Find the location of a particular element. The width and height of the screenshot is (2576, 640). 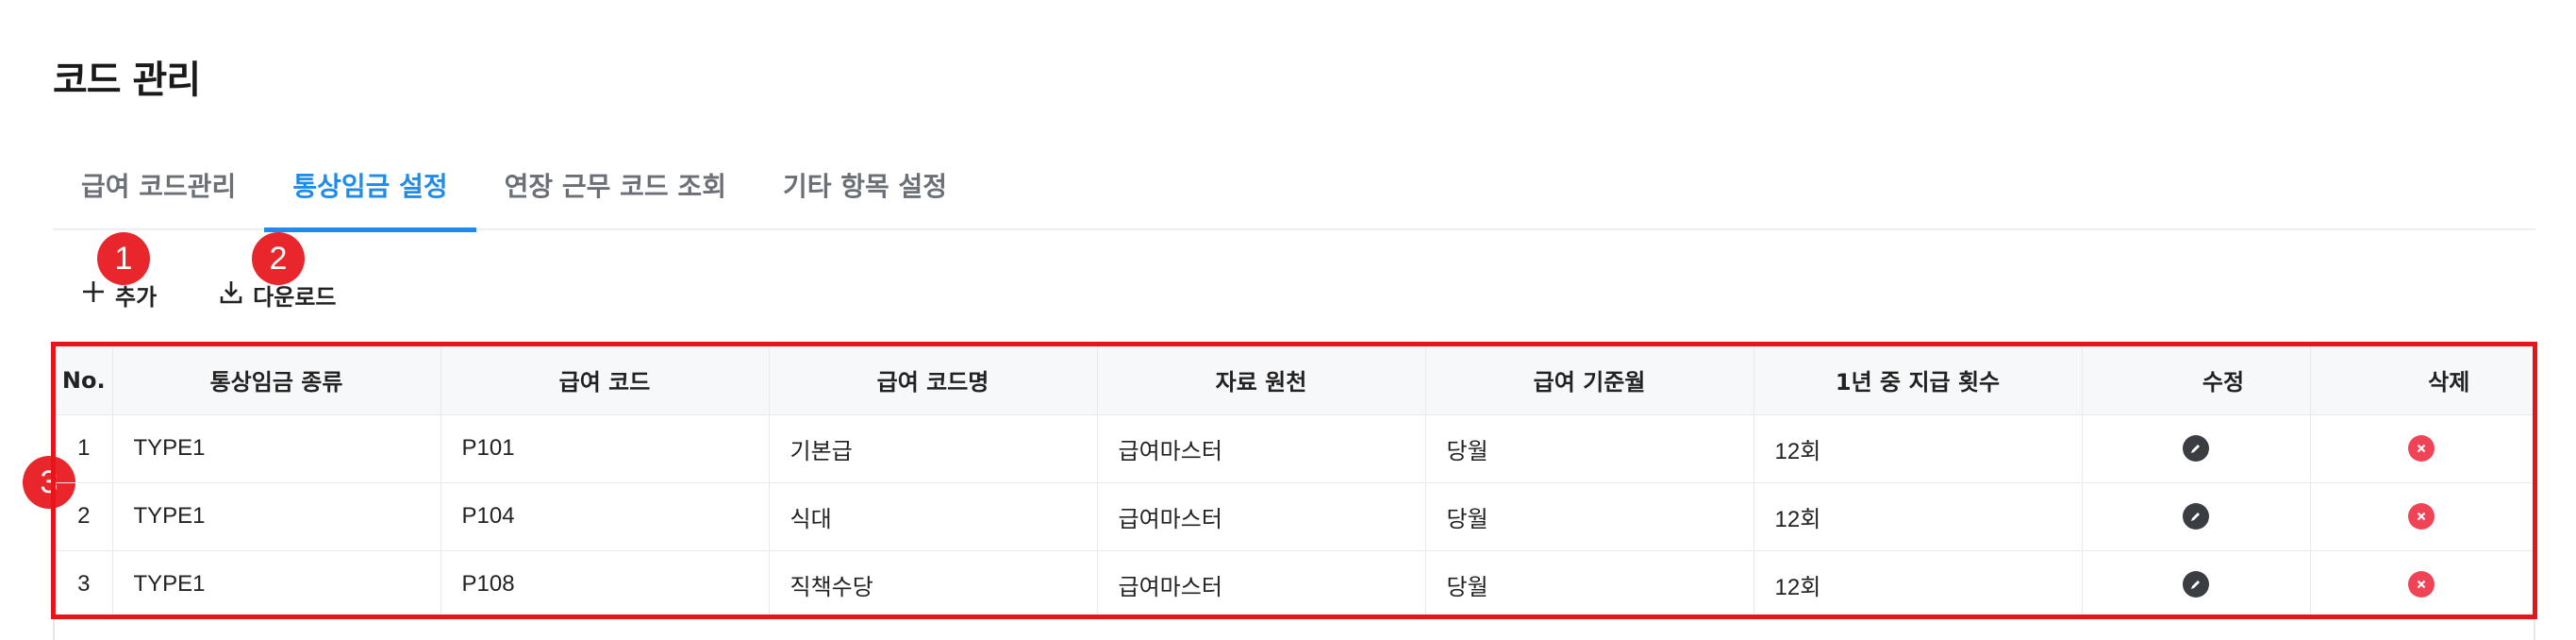

download-icon is located at coordinates (231, 295).